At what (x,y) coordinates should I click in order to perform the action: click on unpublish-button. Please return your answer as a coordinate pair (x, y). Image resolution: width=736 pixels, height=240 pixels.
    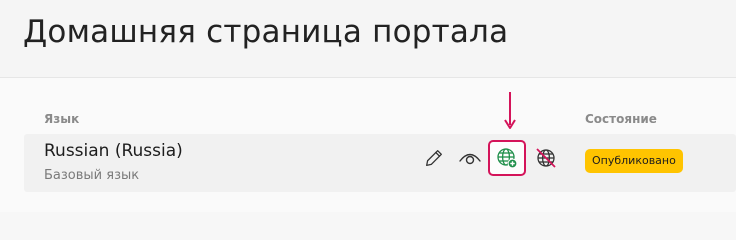
    Looking at the image, I should click on (546, 158).